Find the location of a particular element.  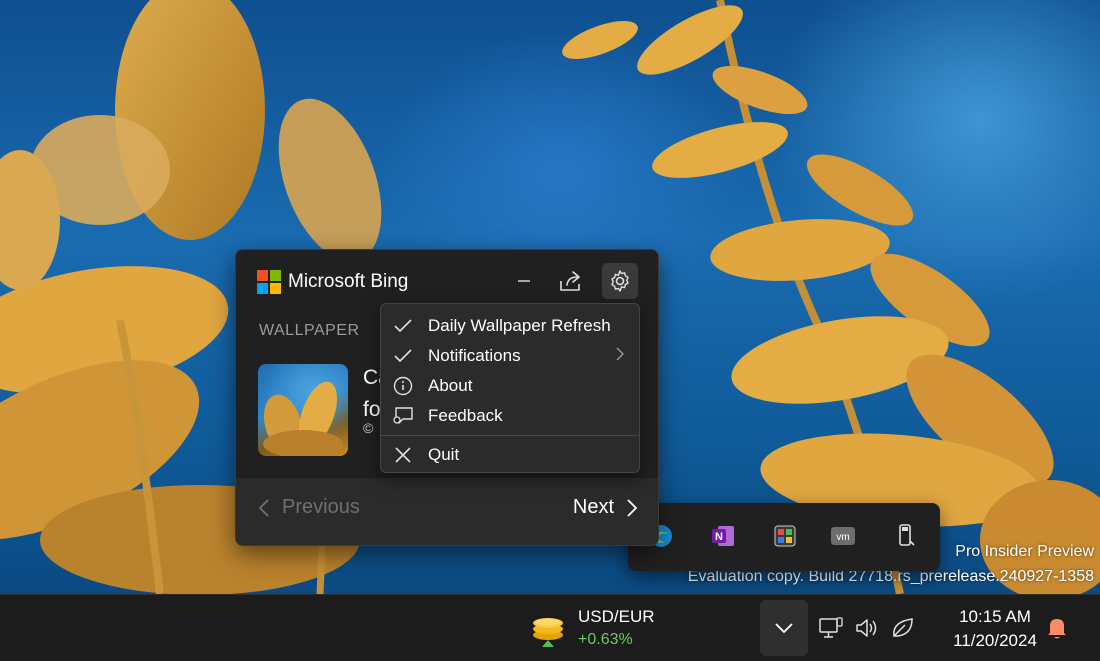

clock-date: 11/20/2024 is located at coordinates (995, 641).